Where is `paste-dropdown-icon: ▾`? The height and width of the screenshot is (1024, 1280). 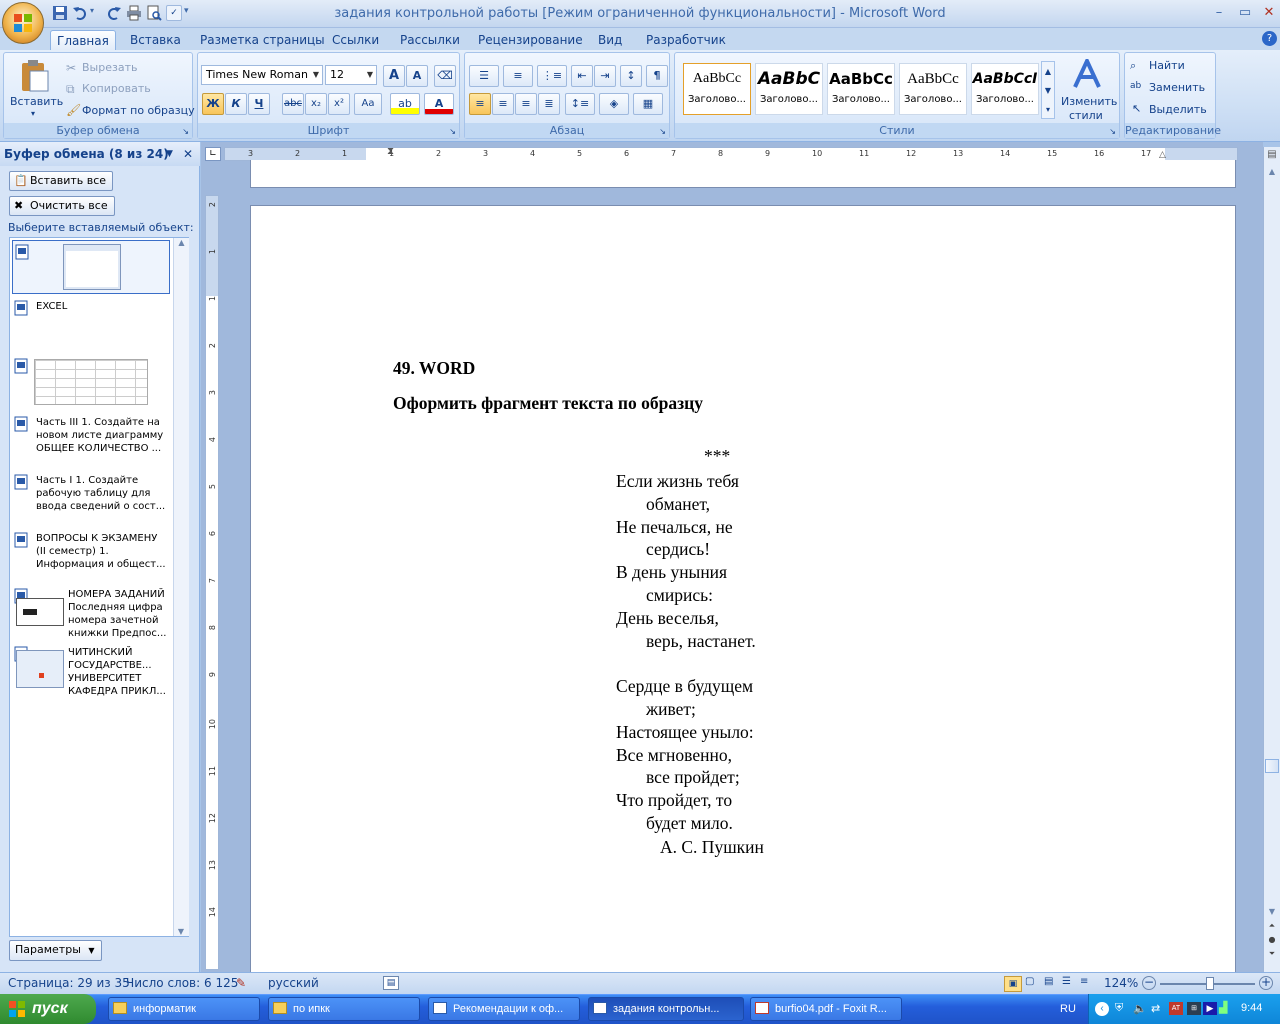
paste-dropdown-icon: ▾ is located at coordinates (33, 113).